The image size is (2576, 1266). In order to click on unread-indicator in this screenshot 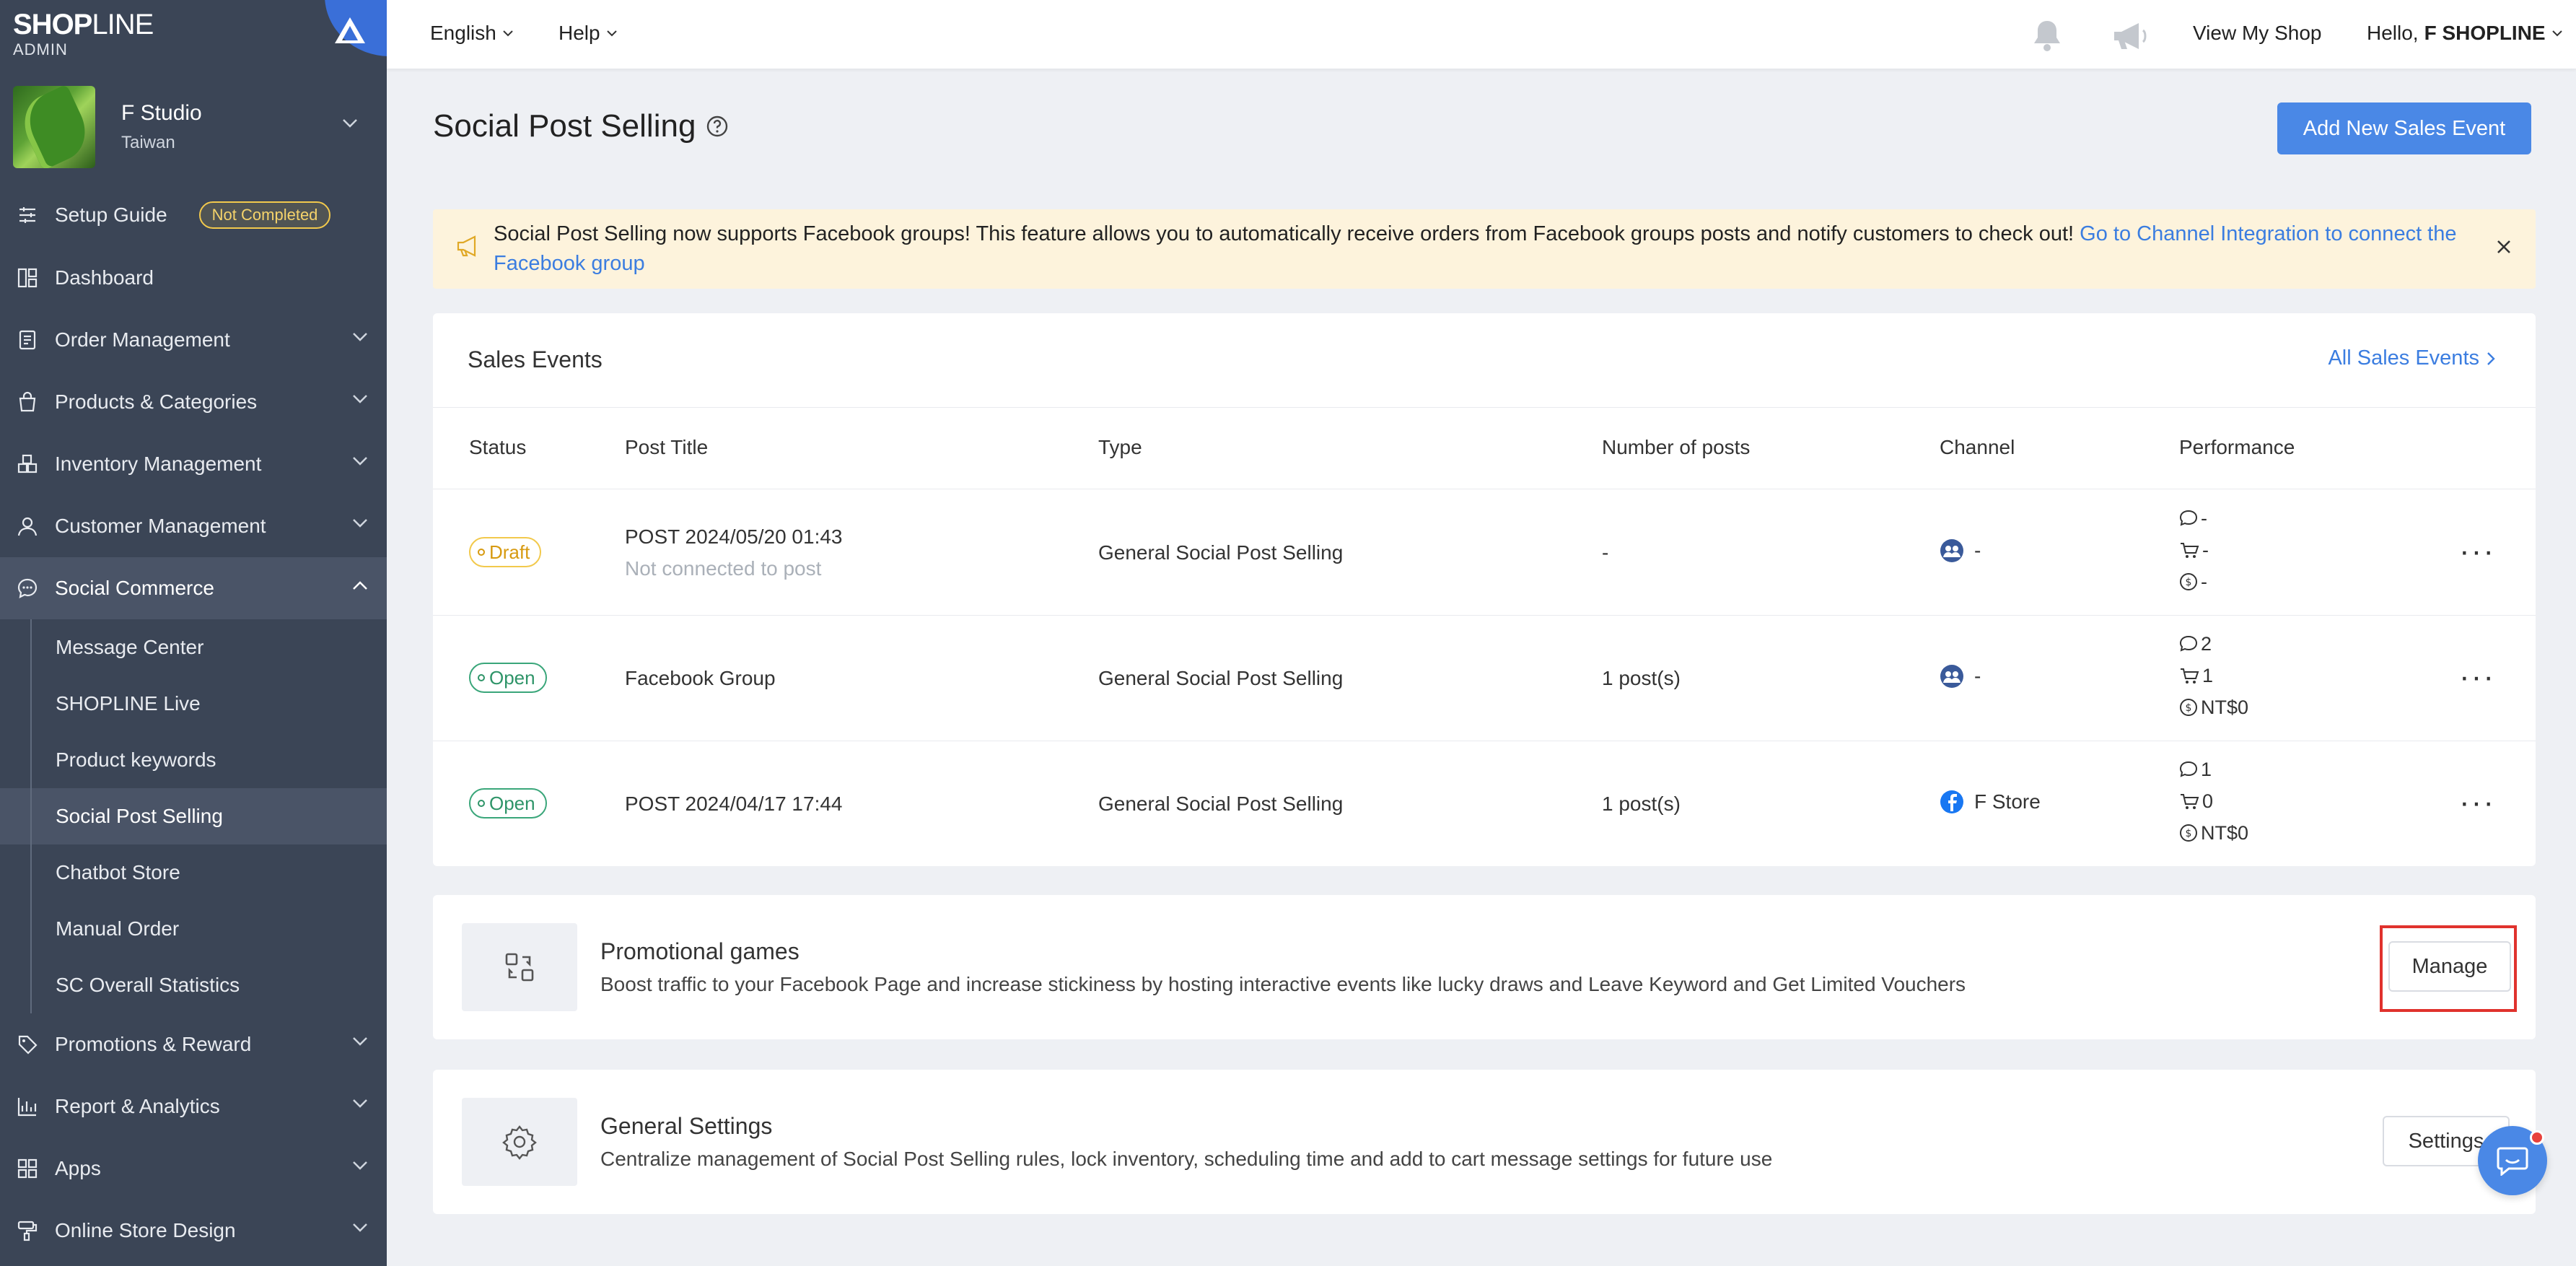, I will do `click(2537, 1137)`.